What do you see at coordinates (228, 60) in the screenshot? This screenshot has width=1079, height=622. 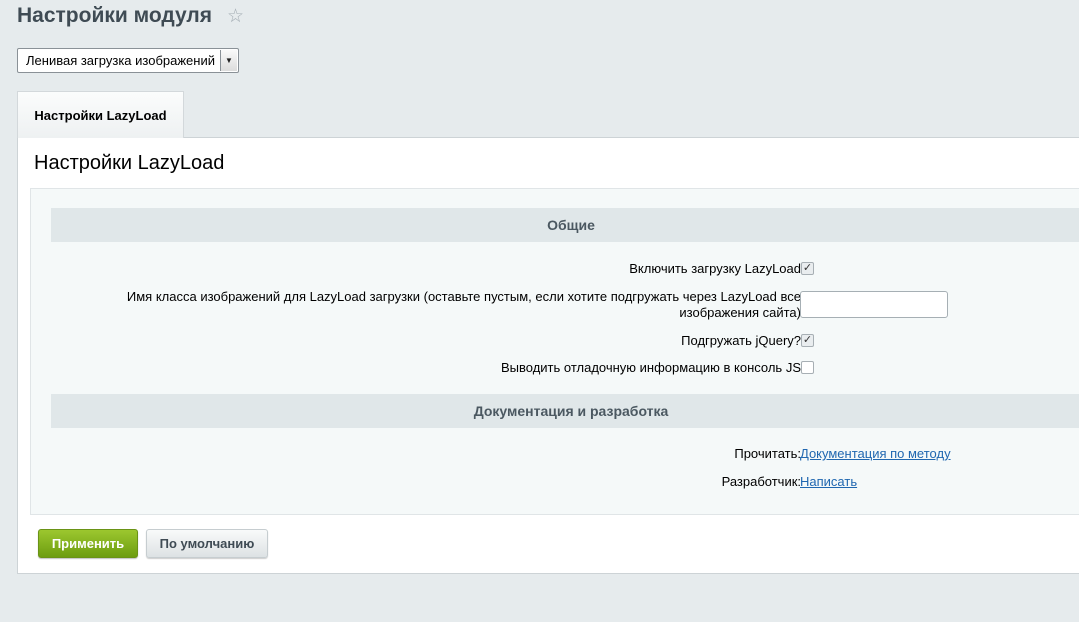 I see `chevron-down-icon: ▼` at bounding box center [228, 60].